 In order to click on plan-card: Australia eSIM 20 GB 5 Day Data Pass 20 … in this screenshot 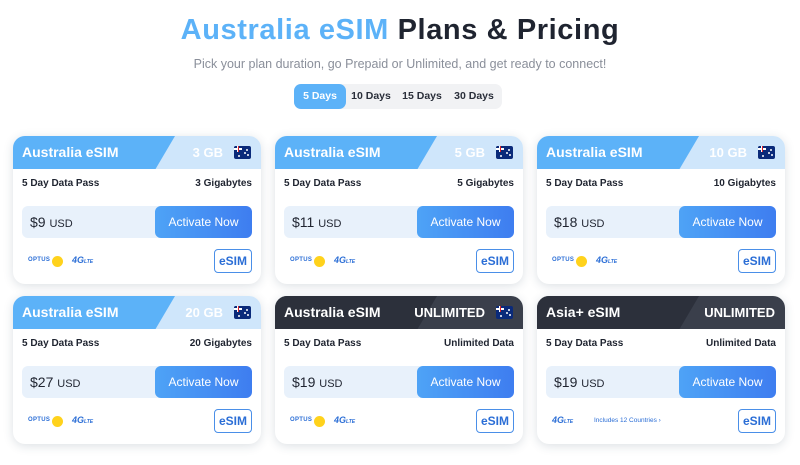, I will do `click(137, 370)`.